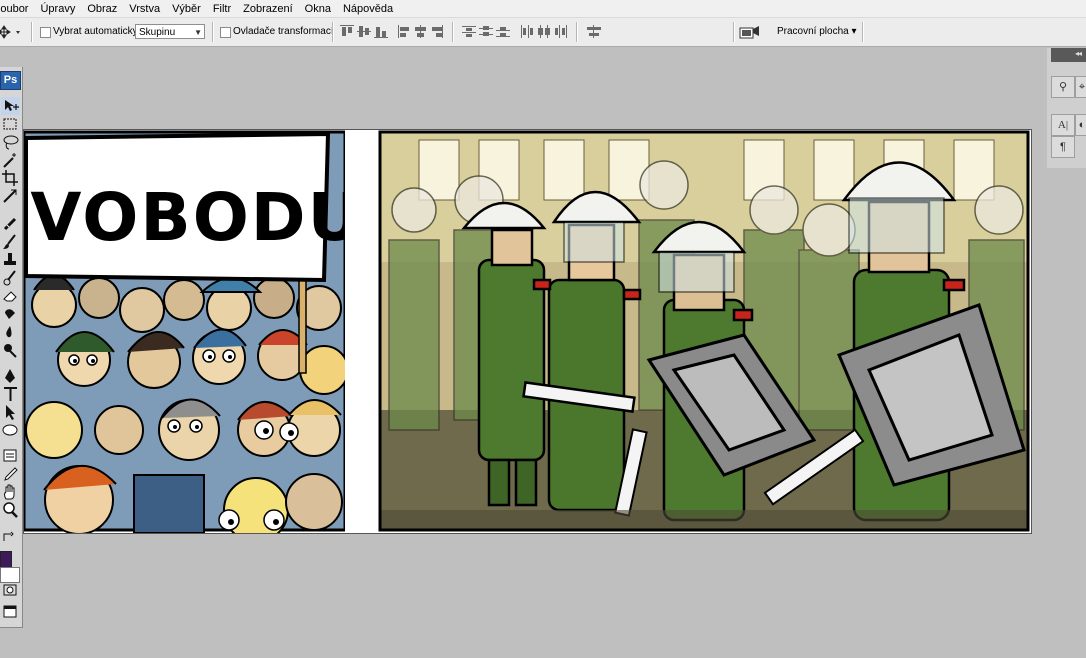 The width and height of the screenshot is (1086, 658). I want to click on menu-help: Nápověda, so click(368, 9).